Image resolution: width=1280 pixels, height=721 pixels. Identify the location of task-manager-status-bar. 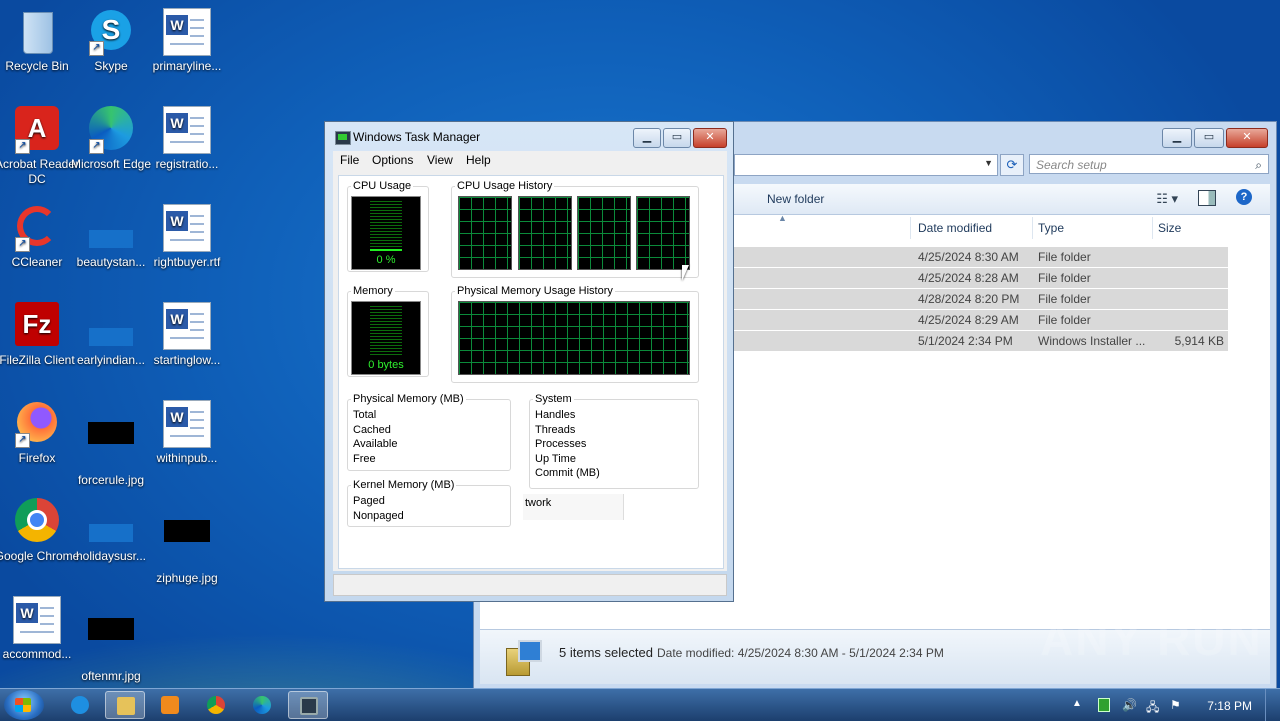
(530, 585).